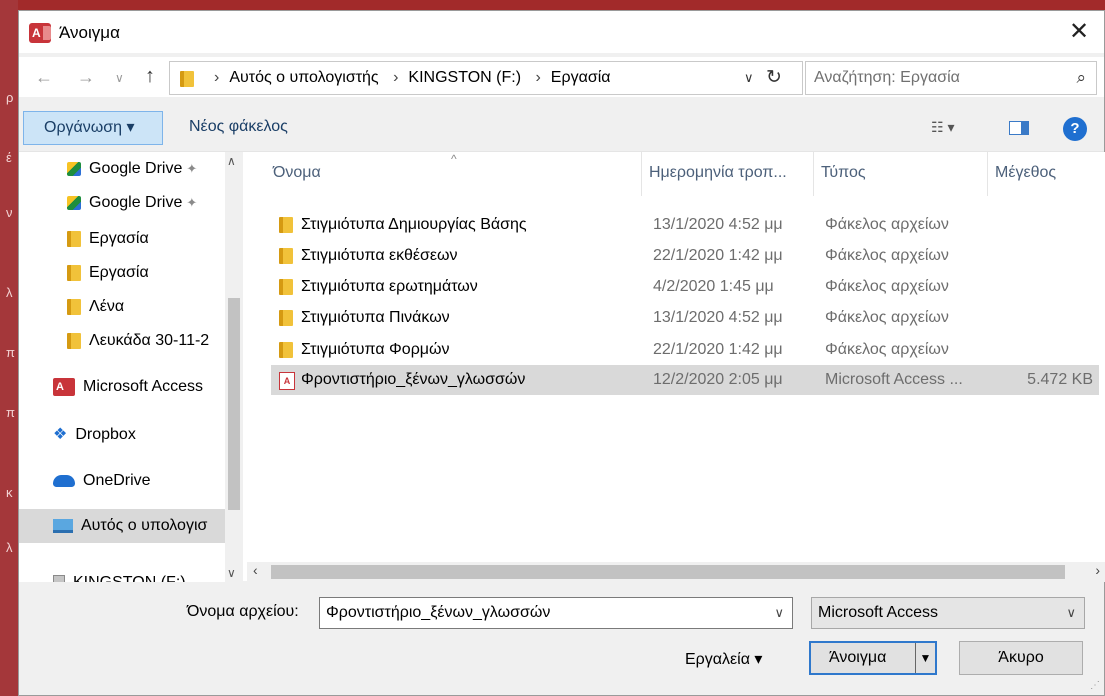  What do you see at coordinates (60, 434) in the screenshot?
I see `dropbox-icon: ❖` at bounding box center [60, 434].